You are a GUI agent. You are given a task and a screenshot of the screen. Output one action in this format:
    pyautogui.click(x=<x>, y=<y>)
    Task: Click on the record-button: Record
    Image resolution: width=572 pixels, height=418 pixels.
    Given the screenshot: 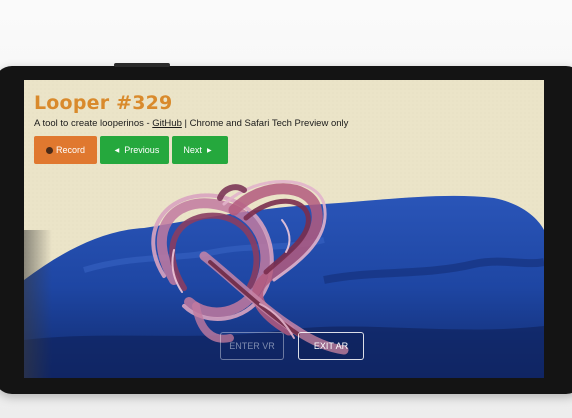 What is the action you would take?
    pyautogui.click(x=65, y=150)
    